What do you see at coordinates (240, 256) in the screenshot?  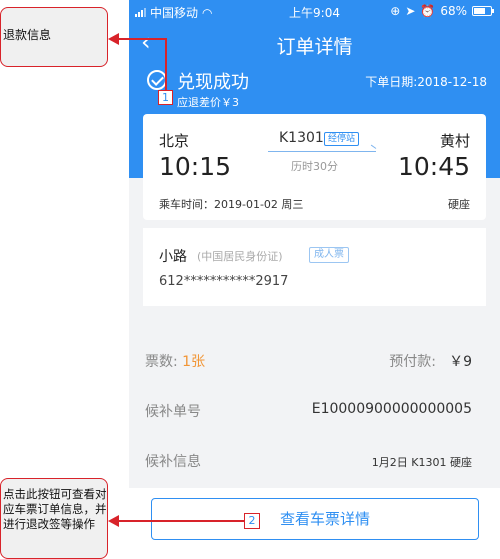 I see `passenger-id-type: (中国居民身份证)` at bounding box center [240, 256].